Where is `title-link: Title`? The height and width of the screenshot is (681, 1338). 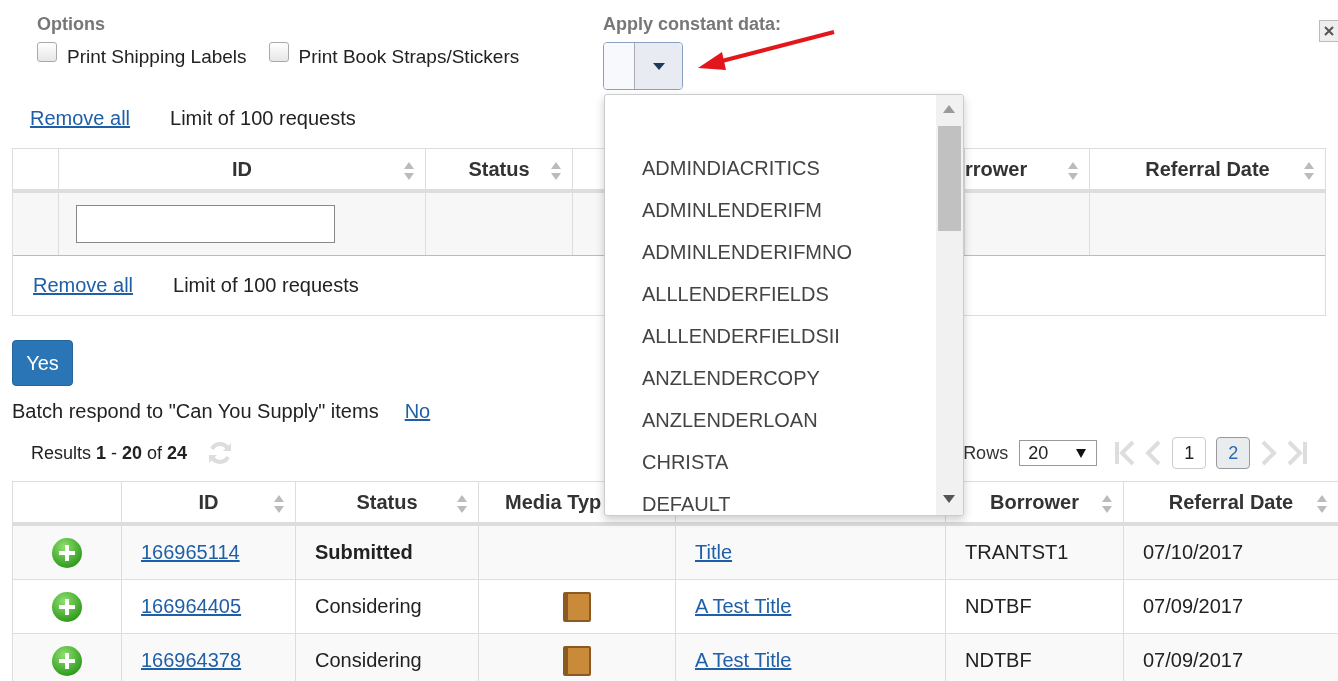
title-link: Title is located at coordinates (714, 552).